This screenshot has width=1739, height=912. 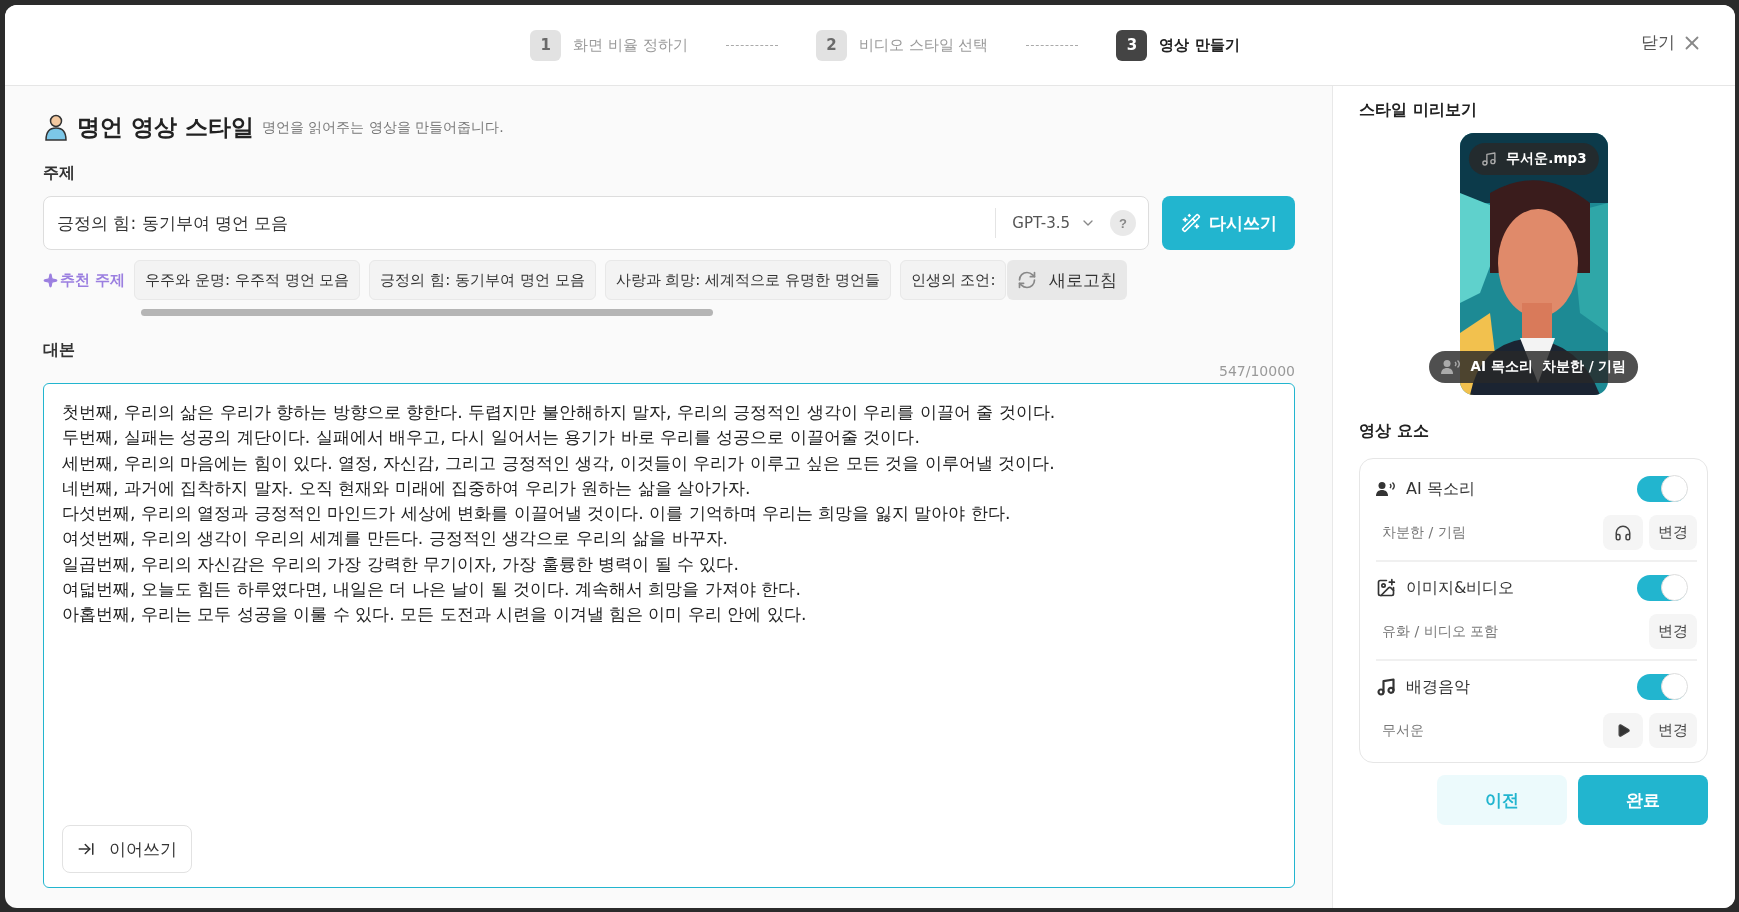 What do you see at coordinates (247, 280) in the screenshot?
I see `topic-chip: 우주와 운명: 우주적 명언 모음` at bounding box center [247, 280].